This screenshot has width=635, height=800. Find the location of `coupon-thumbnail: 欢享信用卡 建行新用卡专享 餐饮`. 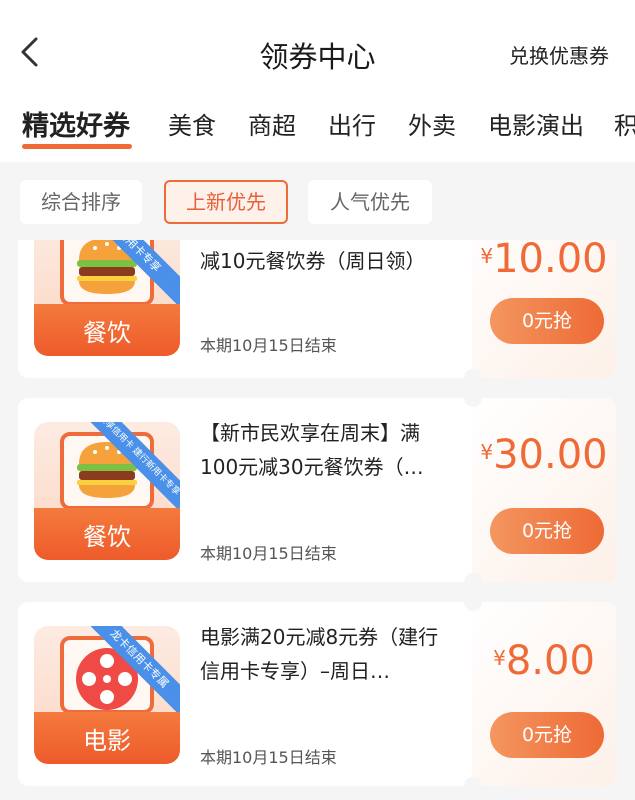

coupon-thumbnail: 欢享信用卡 建行新用卡专享 餐饮 is located at coordinates (107, 491).